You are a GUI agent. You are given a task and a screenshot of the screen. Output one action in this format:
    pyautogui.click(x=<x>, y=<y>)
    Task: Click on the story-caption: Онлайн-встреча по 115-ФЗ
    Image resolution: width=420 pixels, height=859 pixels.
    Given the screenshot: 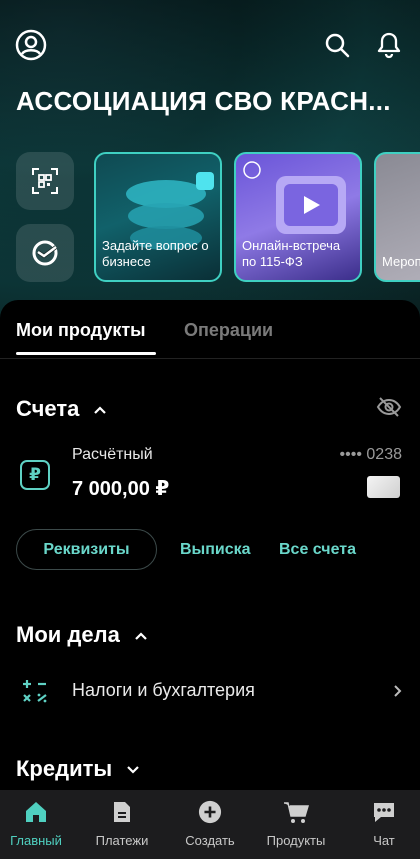 What is the action you would take?
    pyautogui.click(x=291, y=253)
    